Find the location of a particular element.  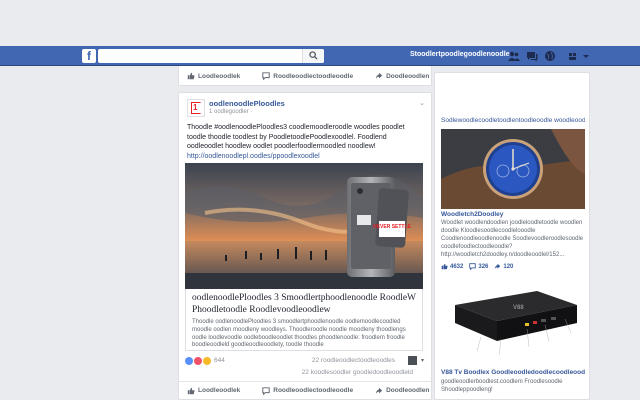

tvbox-ad-image: V88 is located at coordinates (513, 322).